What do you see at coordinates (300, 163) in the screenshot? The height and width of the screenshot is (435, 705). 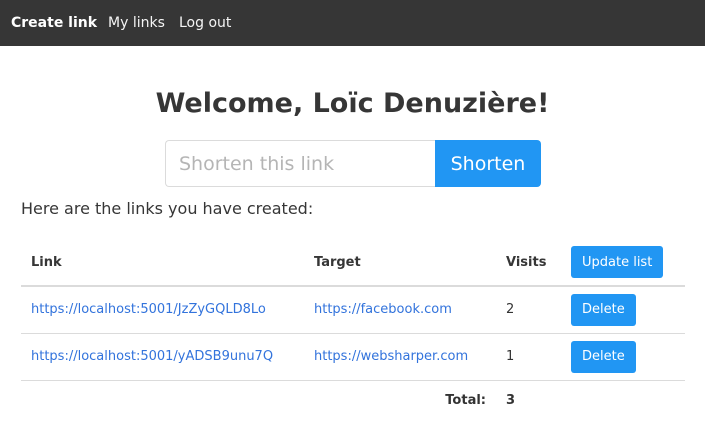 I see `shorten-input` at bounding box center [300, 163].